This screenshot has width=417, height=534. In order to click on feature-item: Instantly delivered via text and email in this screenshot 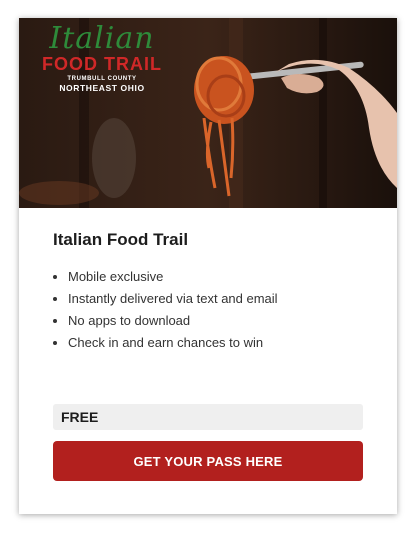, I will do `click(208, 299)`.